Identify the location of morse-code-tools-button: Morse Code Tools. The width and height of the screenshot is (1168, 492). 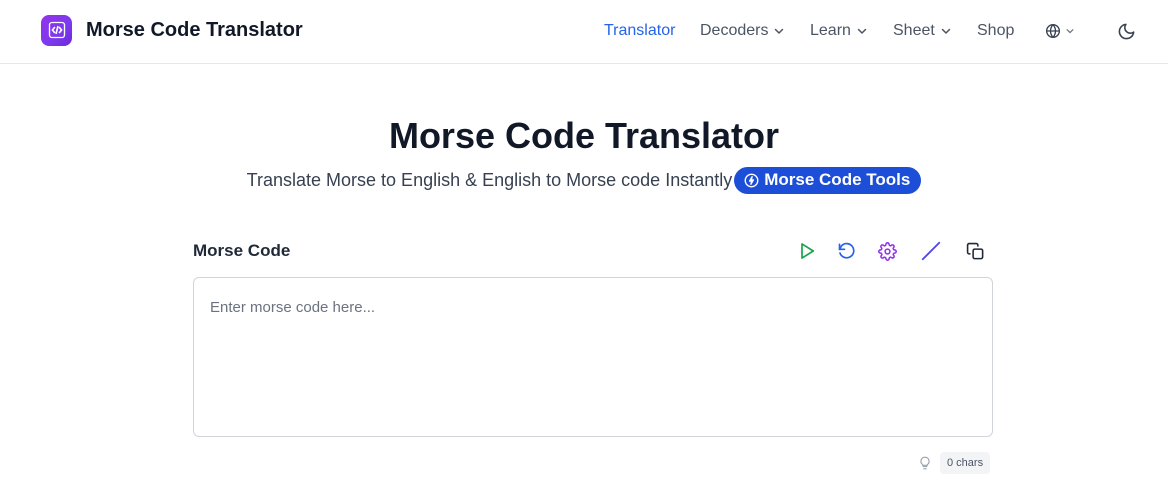
(828, 180).